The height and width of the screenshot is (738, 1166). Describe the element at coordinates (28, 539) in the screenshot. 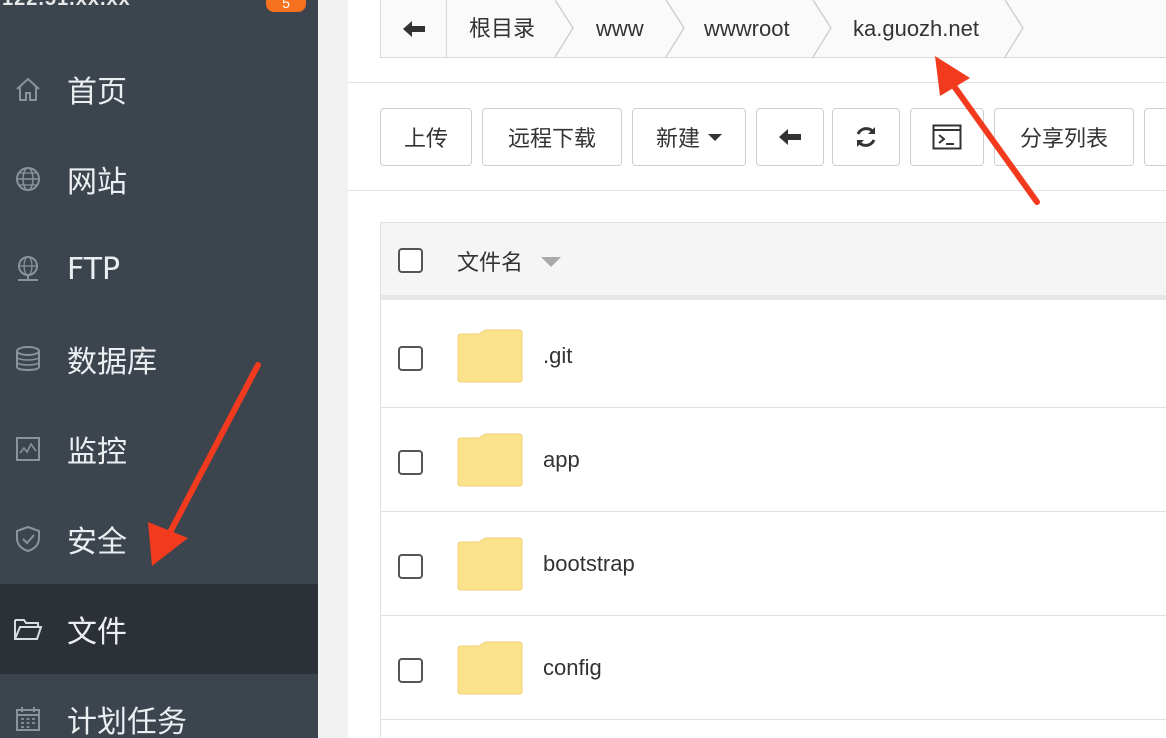

I see `shield-icon` at that location.